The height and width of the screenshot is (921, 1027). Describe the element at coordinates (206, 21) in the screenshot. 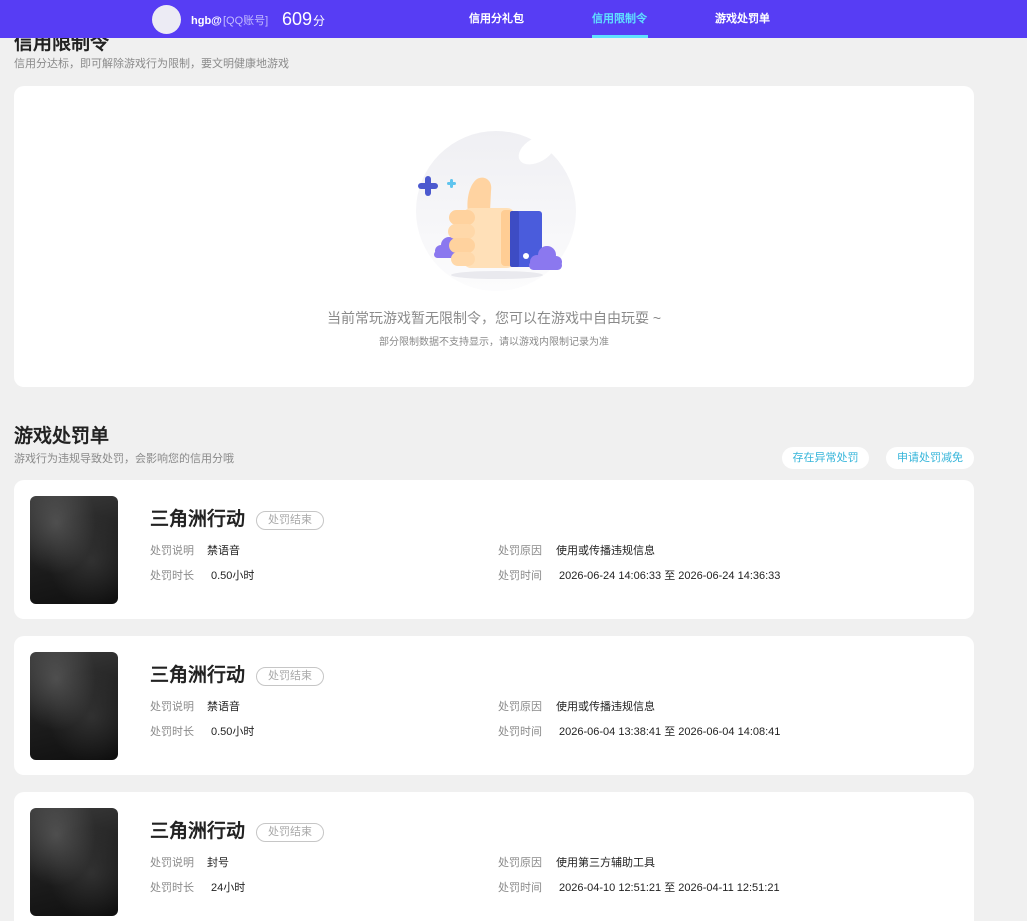

I see `username: hgb@` at that location.